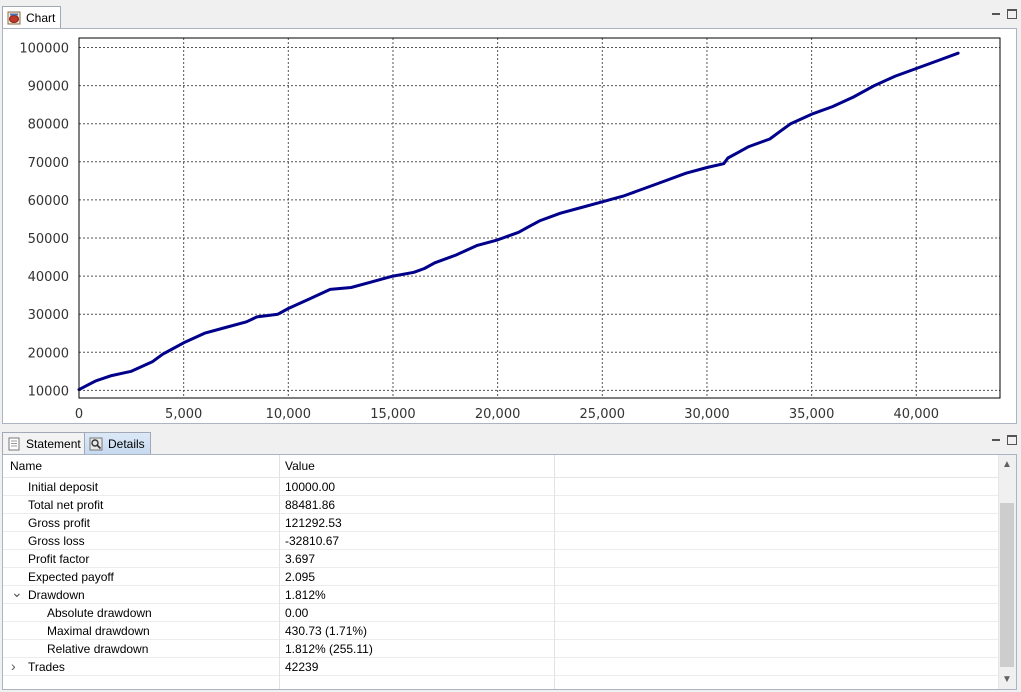 This screenshot has width=1021, height=692. I want to click on table-row: Relative drawdown 1.812% (255.11), so click(500, 649).